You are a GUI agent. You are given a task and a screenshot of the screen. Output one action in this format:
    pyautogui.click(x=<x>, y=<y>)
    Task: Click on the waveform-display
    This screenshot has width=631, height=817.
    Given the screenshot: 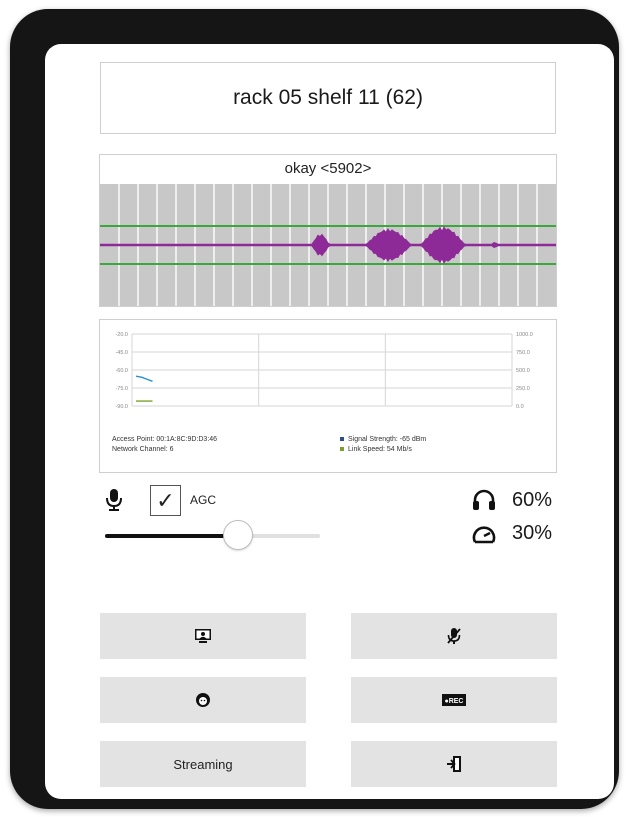 What is the action you would take?
    pyautogui.click(x=328, y=245)
    